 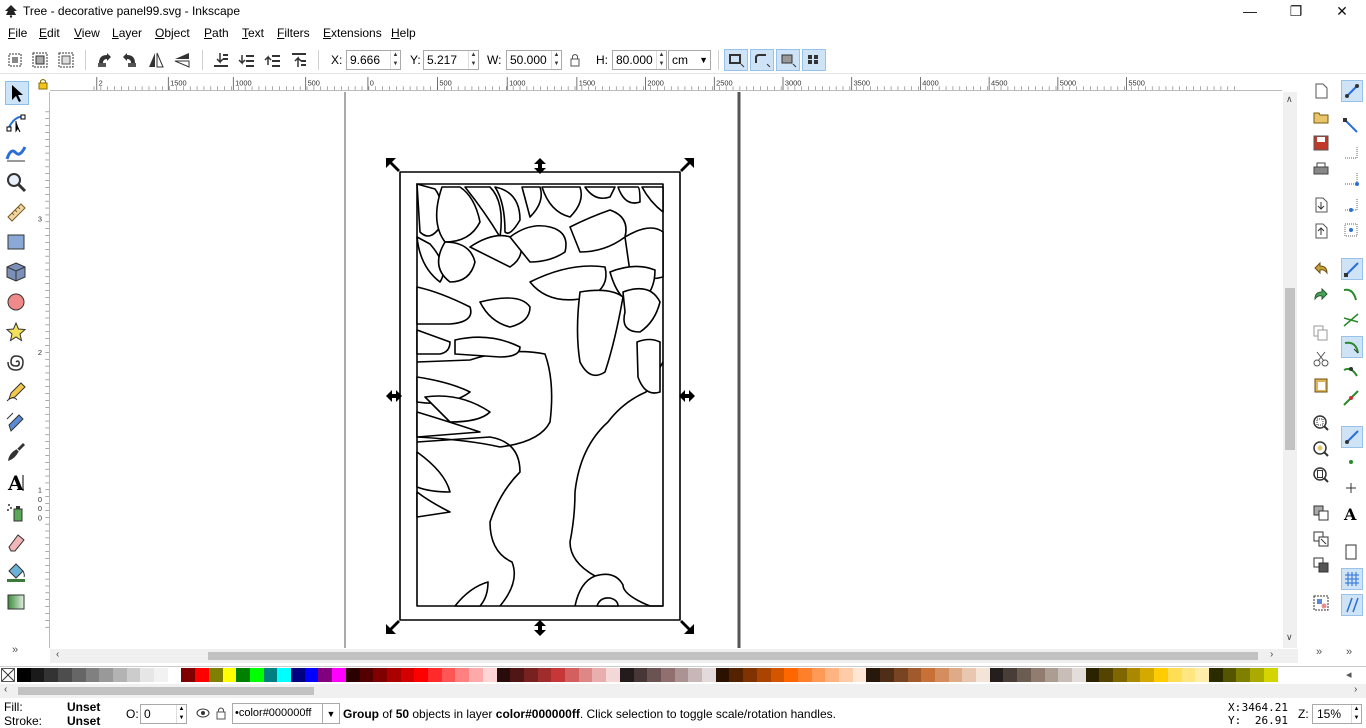 What do you see at coordinates (674, 656) in the screenshot?
I see `horizontal-scrollbar: ‹ ›` at bounding box center [674, 656].